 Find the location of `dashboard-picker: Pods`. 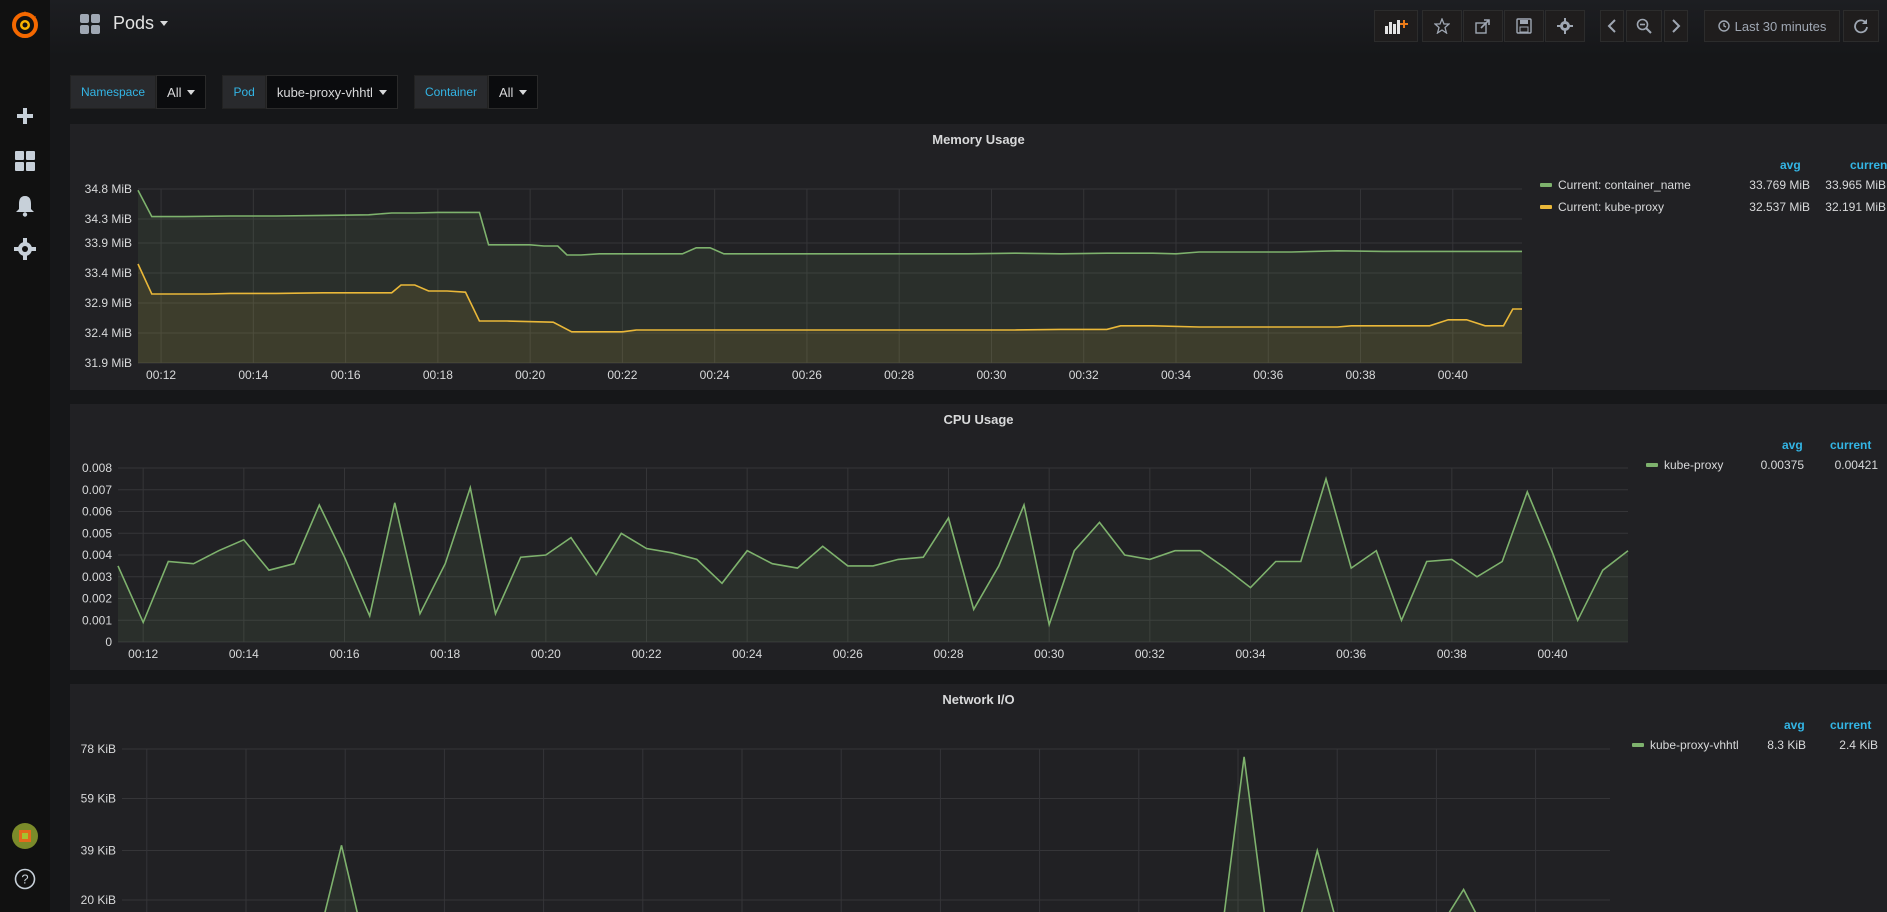

dashboard-picker: Pods is located at coordinates (124, 23).